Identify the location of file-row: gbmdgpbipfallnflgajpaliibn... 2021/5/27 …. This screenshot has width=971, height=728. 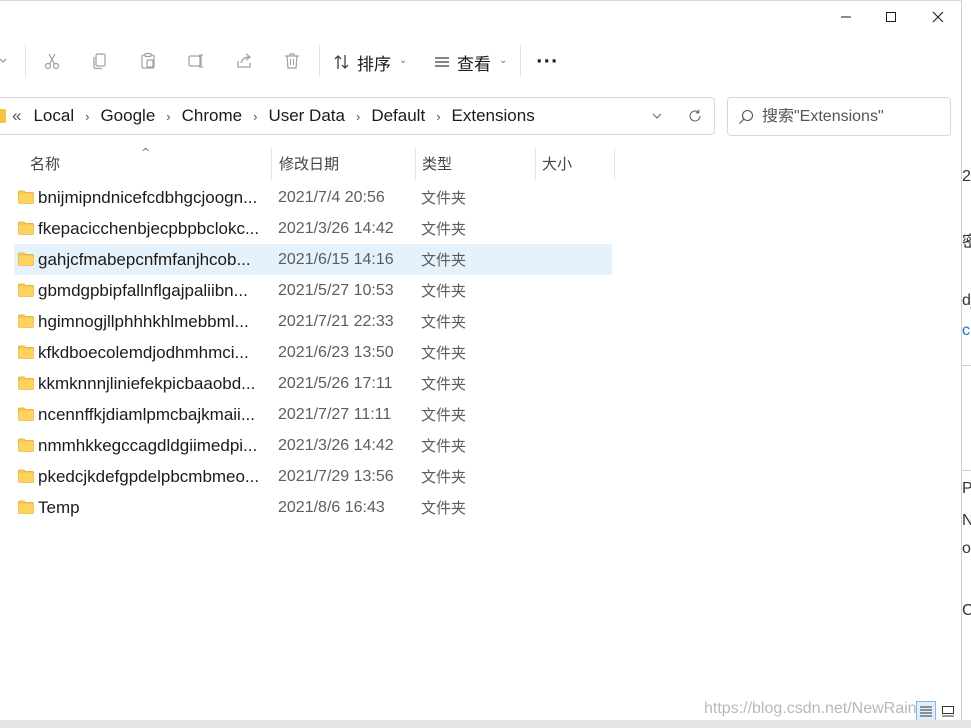
(313, 290).